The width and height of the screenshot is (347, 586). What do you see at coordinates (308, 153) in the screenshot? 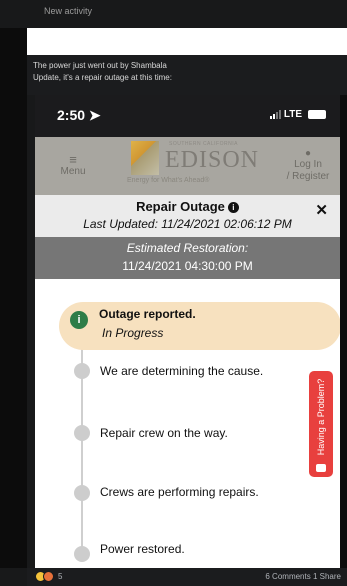
I see `person-icon: ●` at bounding box center [308, 153].